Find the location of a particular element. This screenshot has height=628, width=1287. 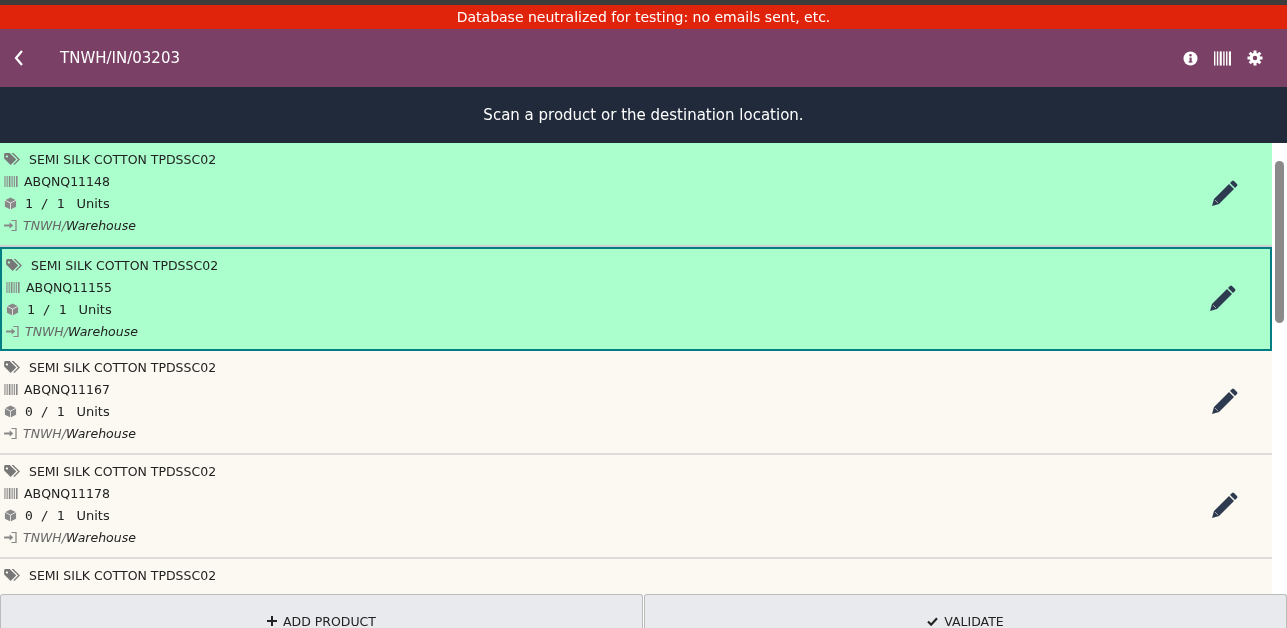

settings-button is located at coordinates (1255, 58).